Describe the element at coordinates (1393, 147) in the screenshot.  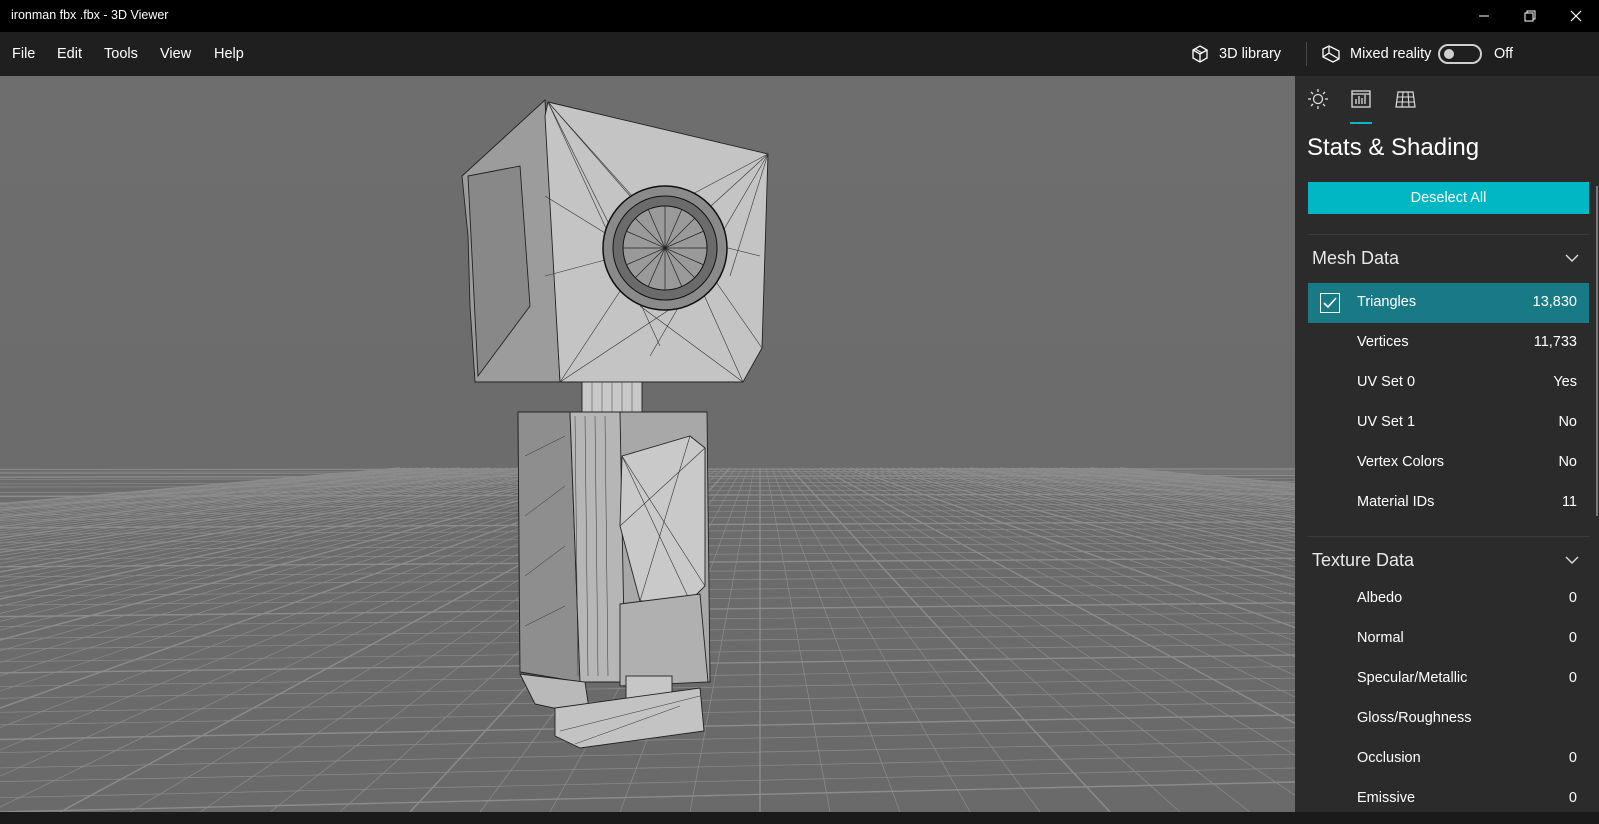
I see `panel-title: Stats & Shading` at that location.